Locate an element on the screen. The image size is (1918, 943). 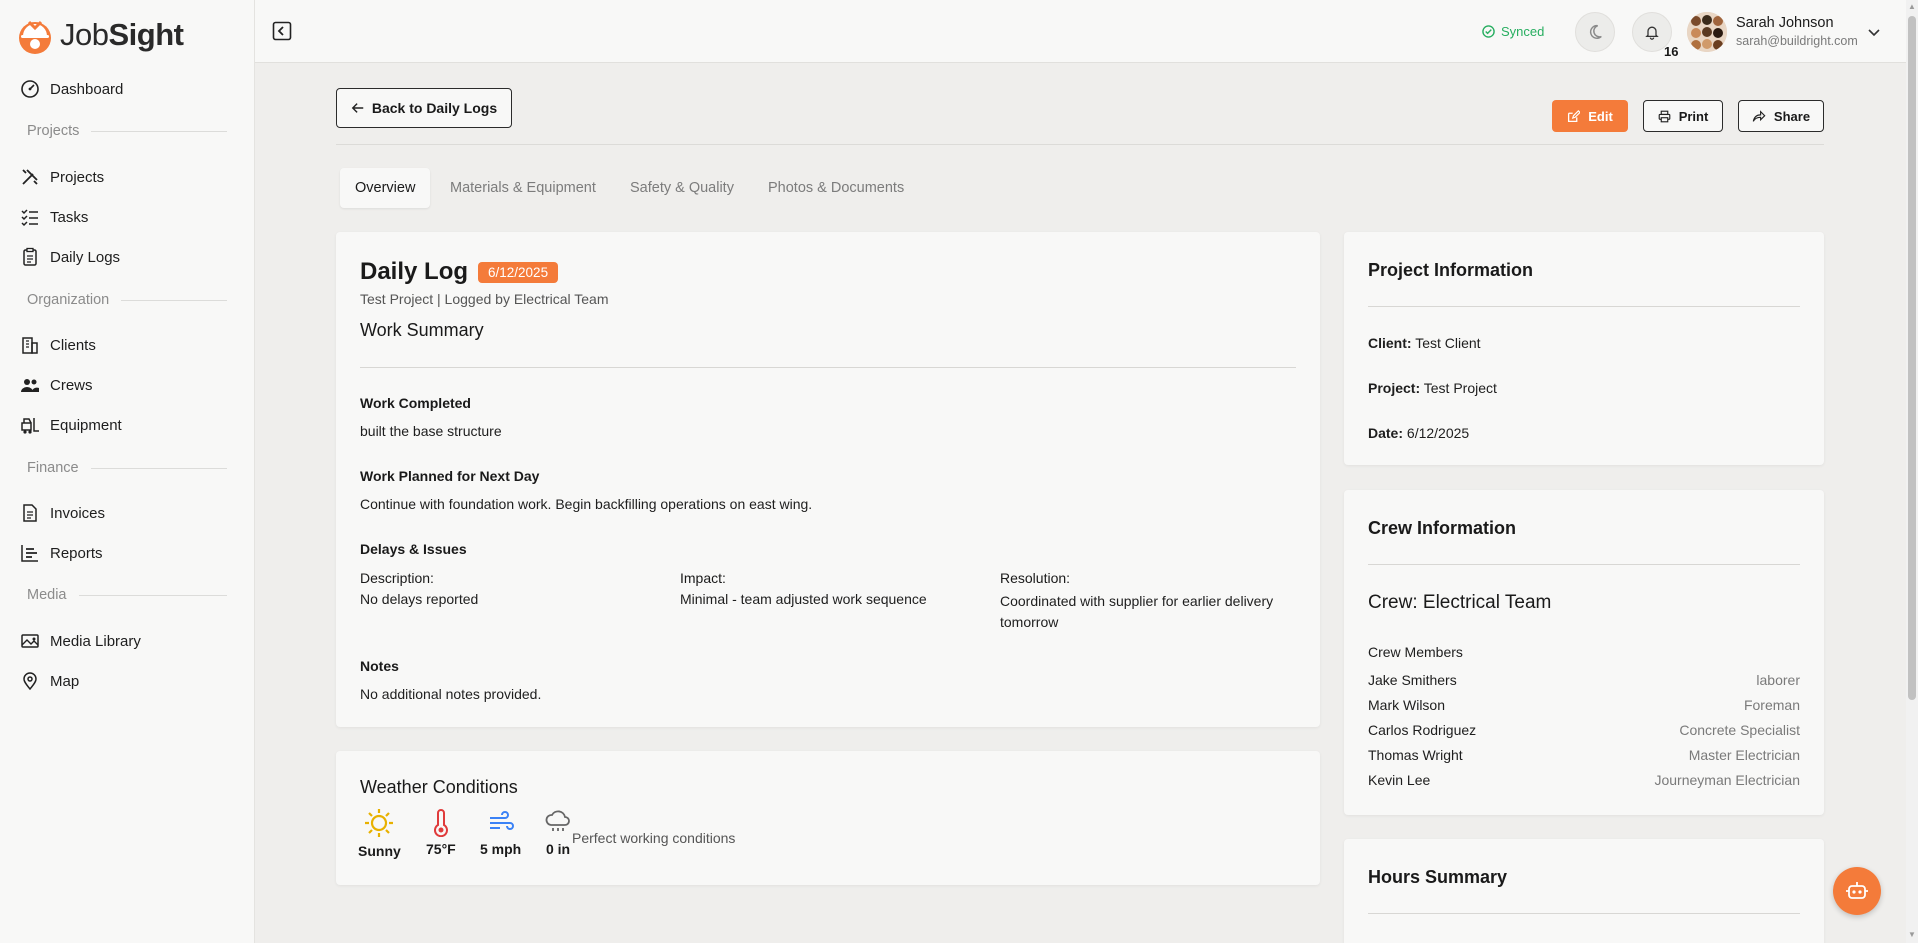
avatar is located at coordinates (1707, 32).